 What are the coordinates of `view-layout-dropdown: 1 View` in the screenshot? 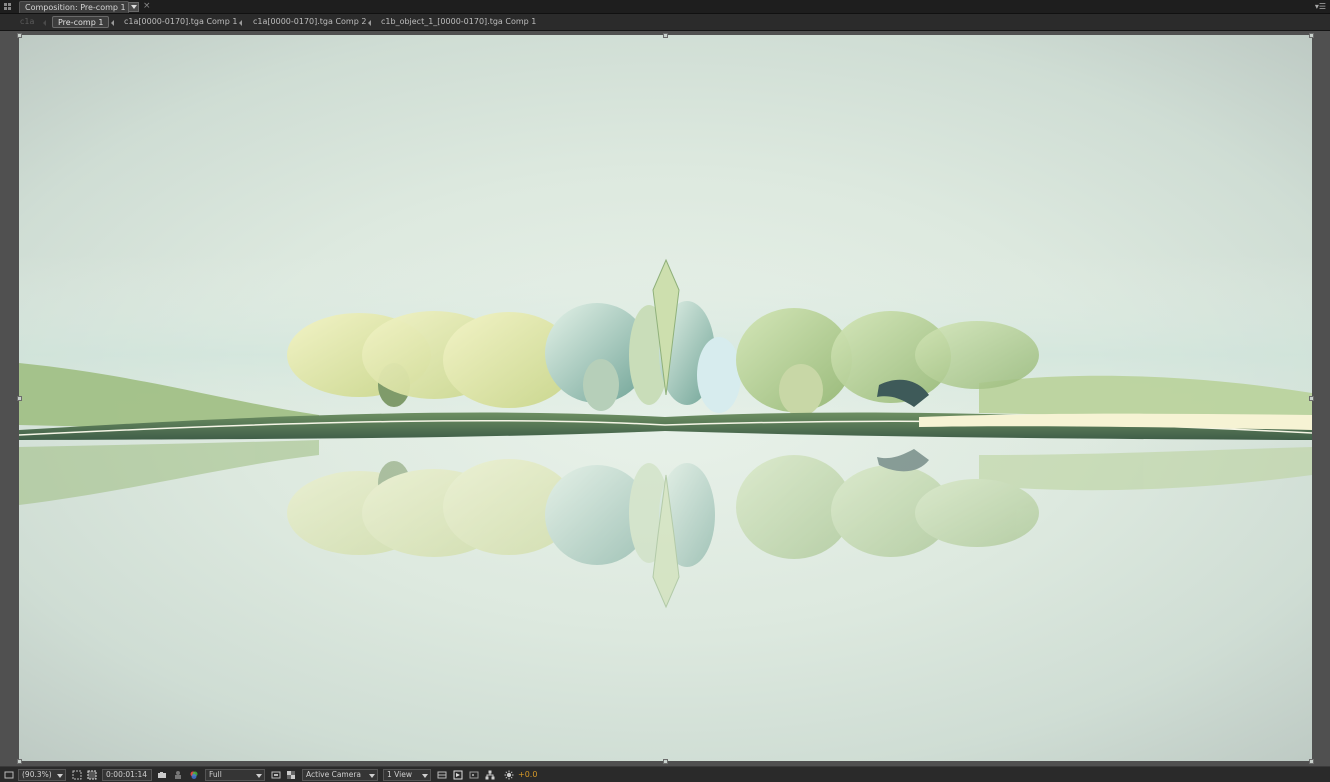 It's located at (407, 775).